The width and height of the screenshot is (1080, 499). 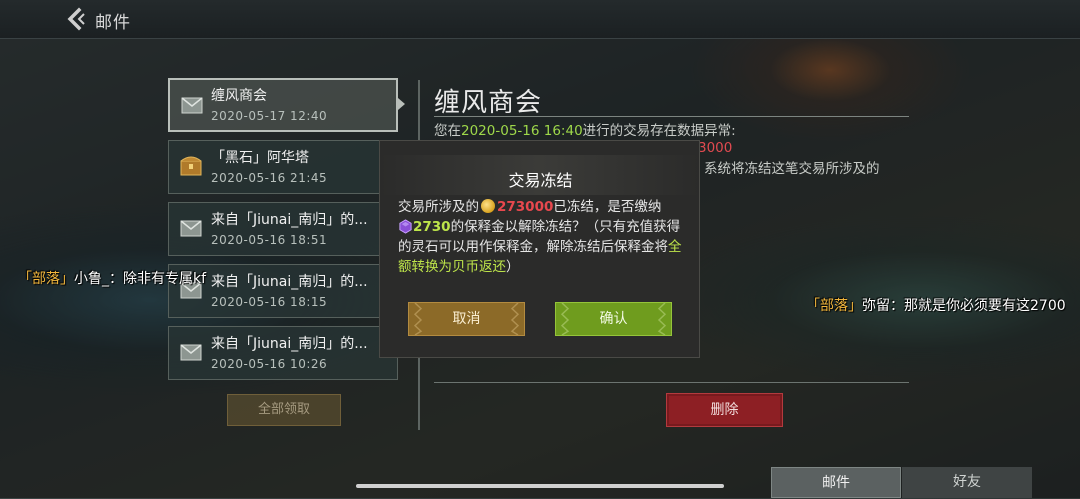 I want to click on gem-icon, so click(x=405, y=226).